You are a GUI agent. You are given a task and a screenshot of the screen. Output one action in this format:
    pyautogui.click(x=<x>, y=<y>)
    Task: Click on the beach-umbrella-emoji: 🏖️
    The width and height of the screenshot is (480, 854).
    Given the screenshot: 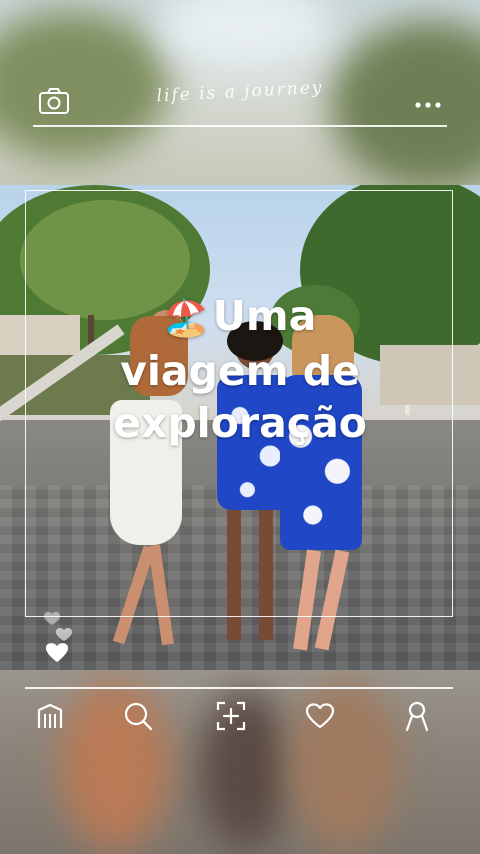 What is the action you would take?
    pyautogui.click(x=186, y=318)
    